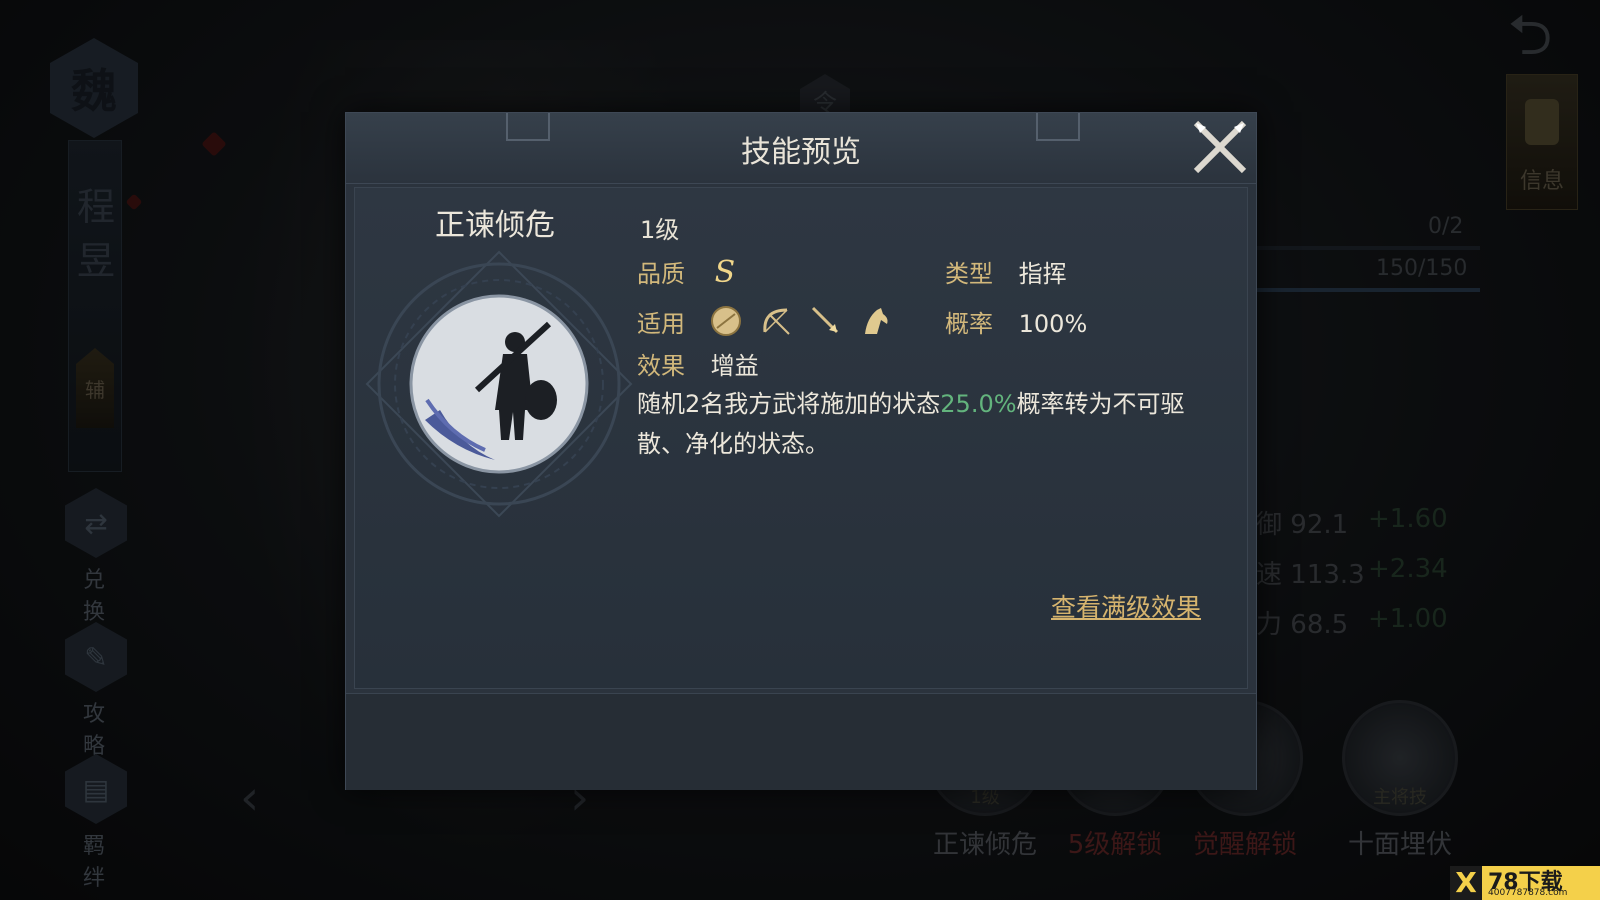 This screenshot has height=900, width=1600. Describe the element at coordinates (801, 152) in the screenshot. I see `dialog-title: 技能预览` at that location.